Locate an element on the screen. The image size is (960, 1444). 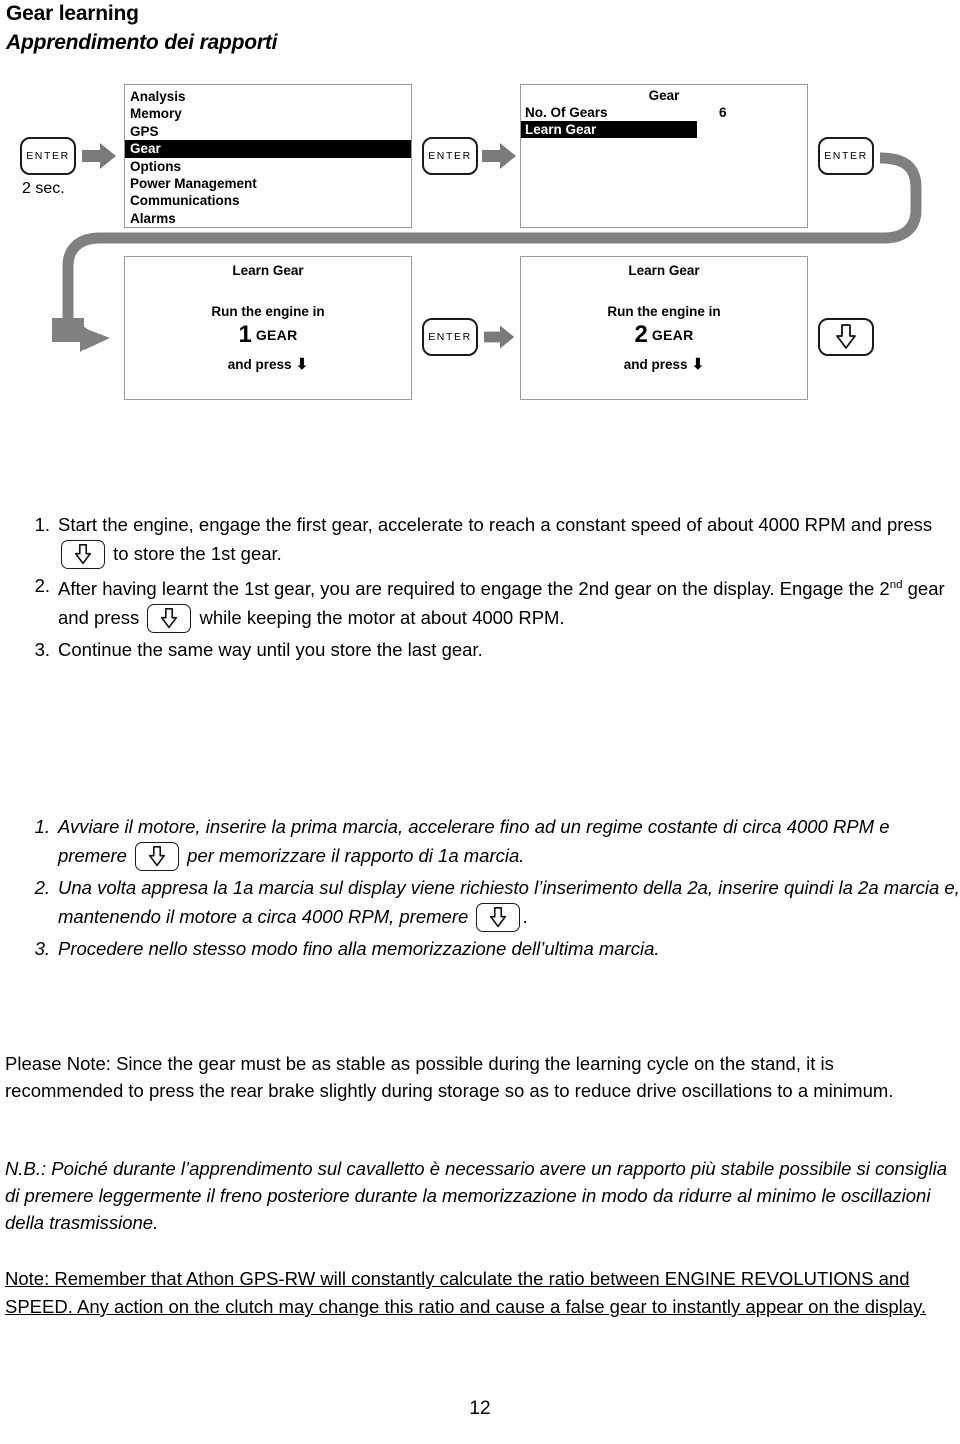
down-arrow-key-diagram is located at coordinates (846, 337).